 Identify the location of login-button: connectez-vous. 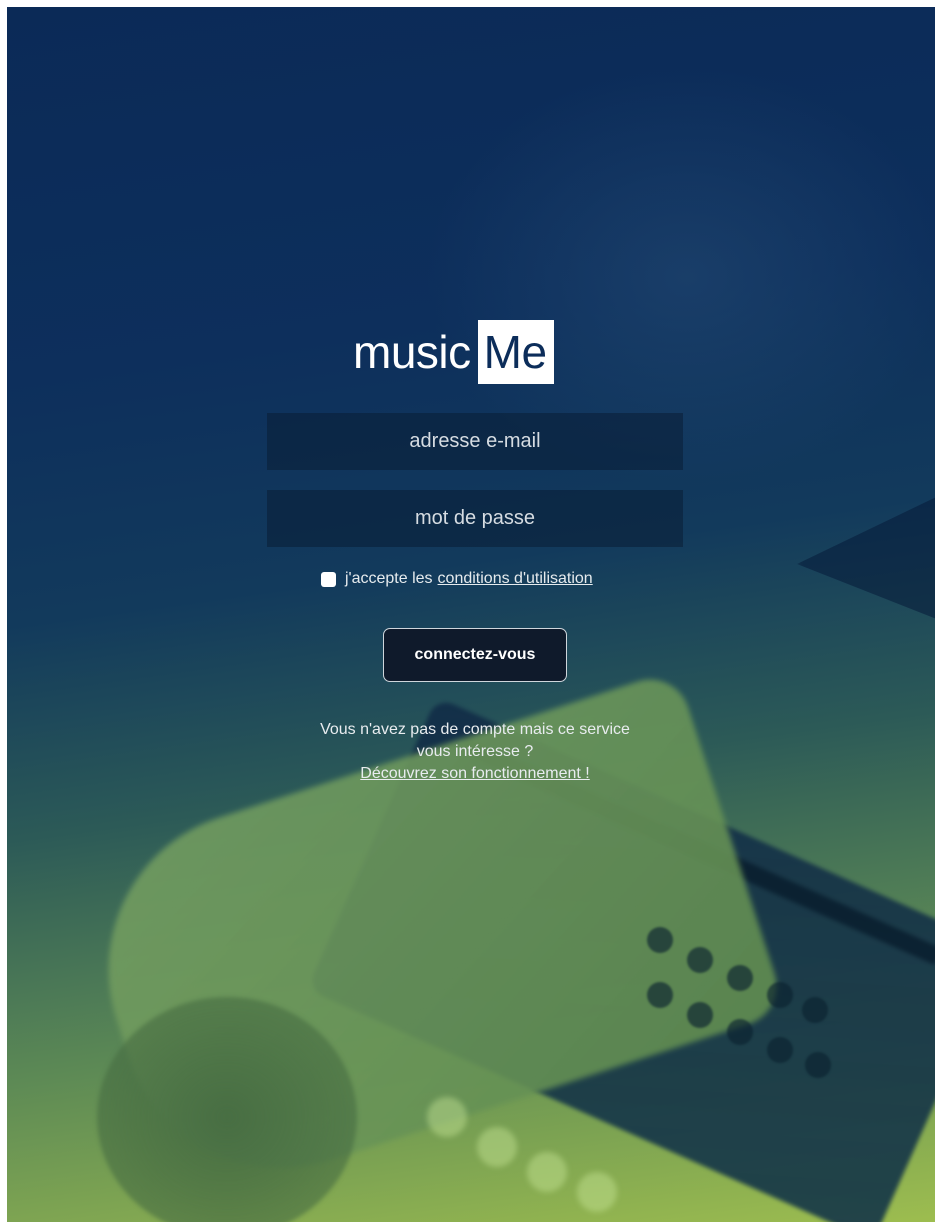
(475, 655).